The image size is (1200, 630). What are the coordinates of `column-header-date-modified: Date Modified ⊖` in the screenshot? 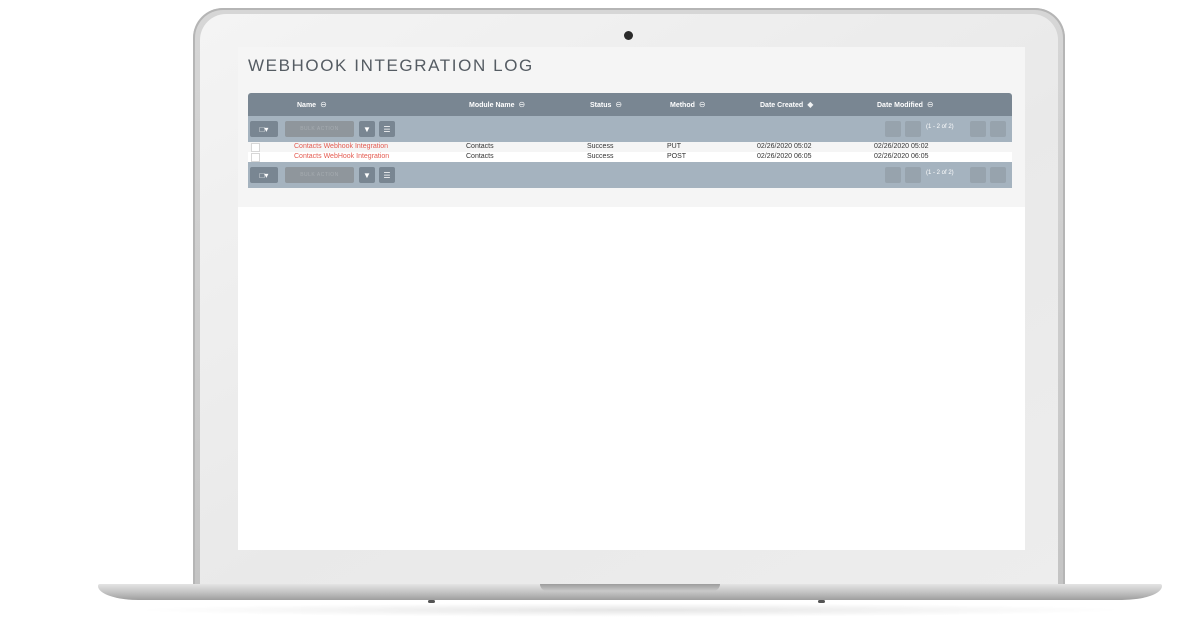 It's located at (905, 104).